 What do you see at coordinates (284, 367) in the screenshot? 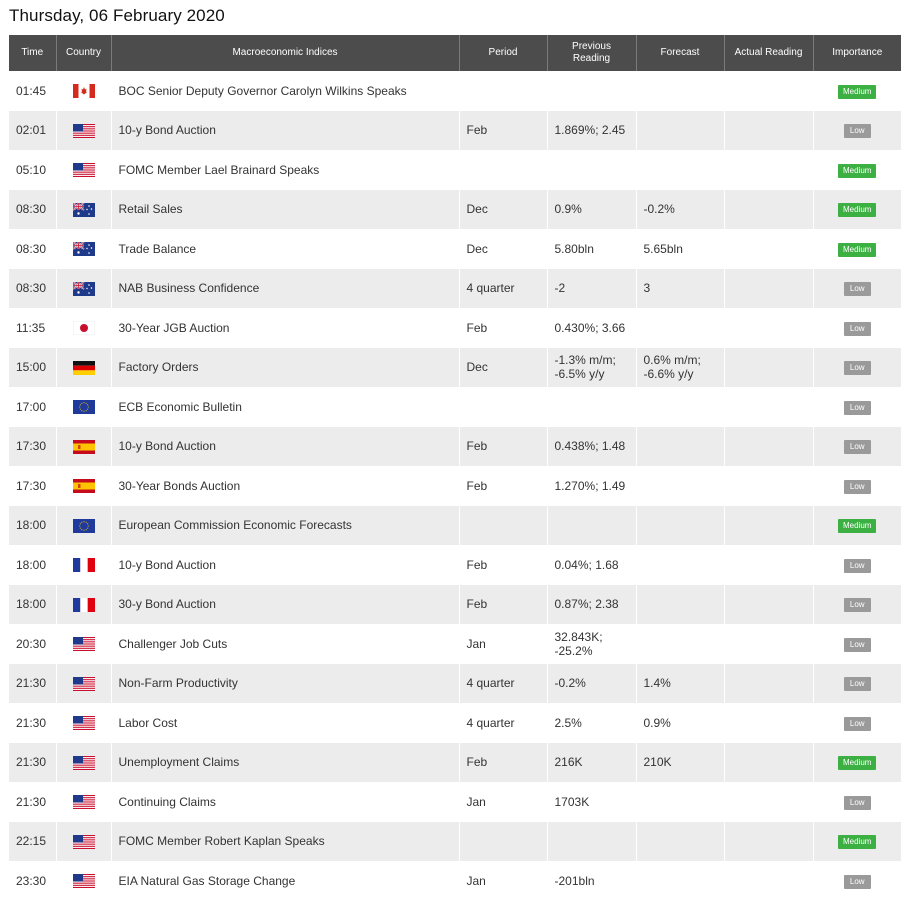
I see `event-name: Factory Orders` at bounding box center [284, 367].